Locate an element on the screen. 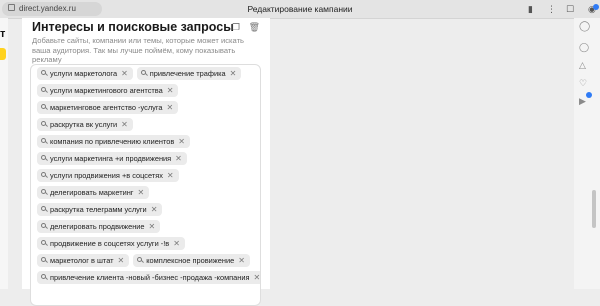  tag-row: продвижение в соцсетях услуги -!в ✕ is located at coordinates (111, 243).